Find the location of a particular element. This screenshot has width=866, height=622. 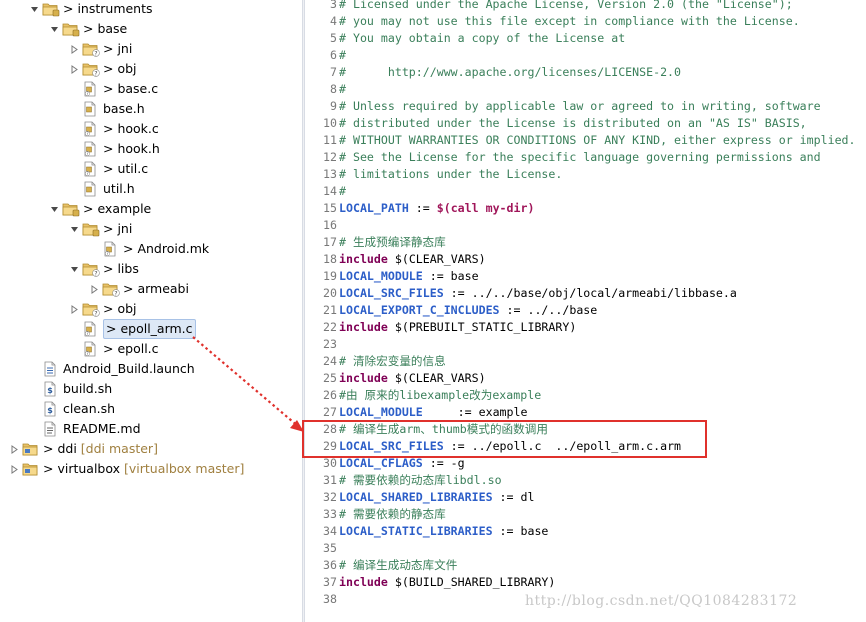

code-line: 34 LOCAL_STATIC_LIBRARIES := base is located at coordinates (426, 531).